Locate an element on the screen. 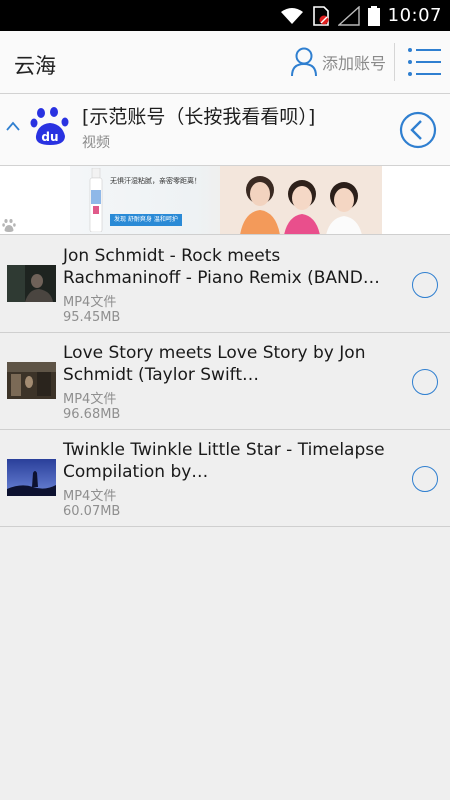 The image size is (450, 800). app-title: 云海 is located at coordinates (35, 66).